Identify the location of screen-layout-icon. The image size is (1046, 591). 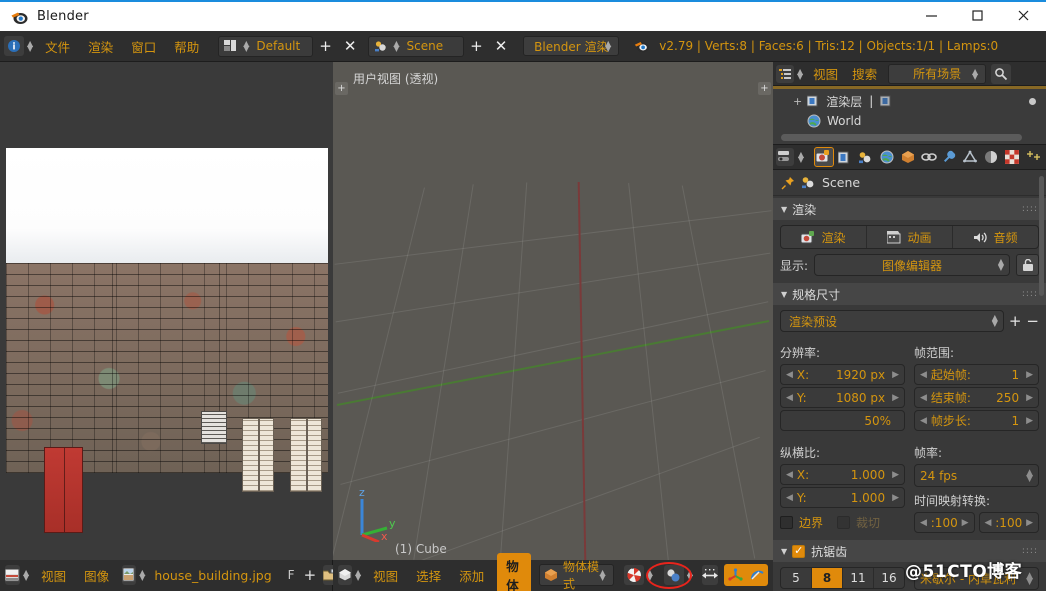
(230, 46).